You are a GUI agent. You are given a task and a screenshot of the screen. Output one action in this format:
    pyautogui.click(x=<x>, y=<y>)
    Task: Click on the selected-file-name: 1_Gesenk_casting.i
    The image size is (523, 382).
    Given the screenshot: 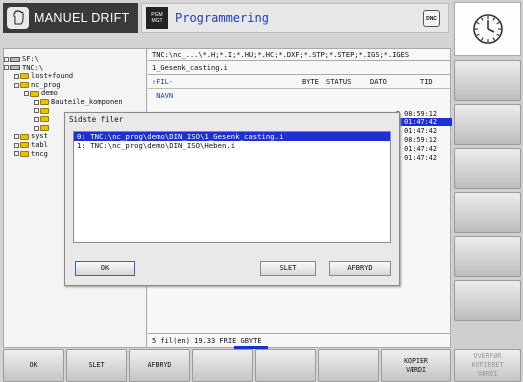 What is the action you would take?
    pyautogui.click(x=299, y=68)
    